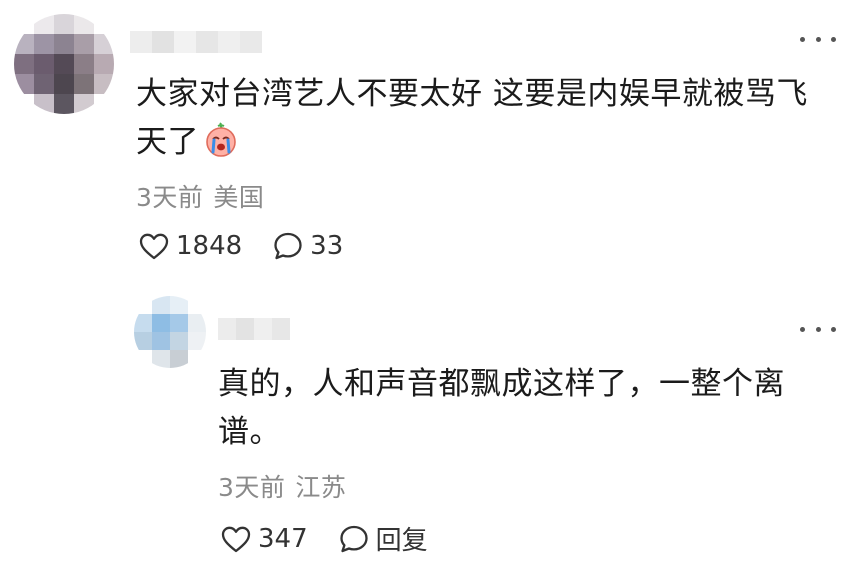  What do you see at coordinates (252, 487) in the screenshot?
I see `reply-timestamp: 3天前` at bounding box center [252, 487].